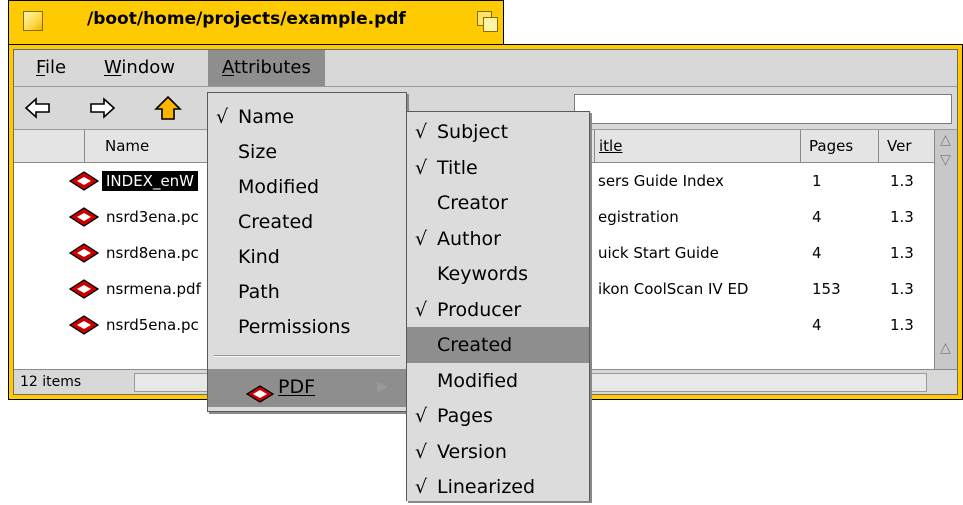 Image resolution: width=963 pixels, height=505 pixels. I want to click on menu-item-label: Kind, so click(259, 257).